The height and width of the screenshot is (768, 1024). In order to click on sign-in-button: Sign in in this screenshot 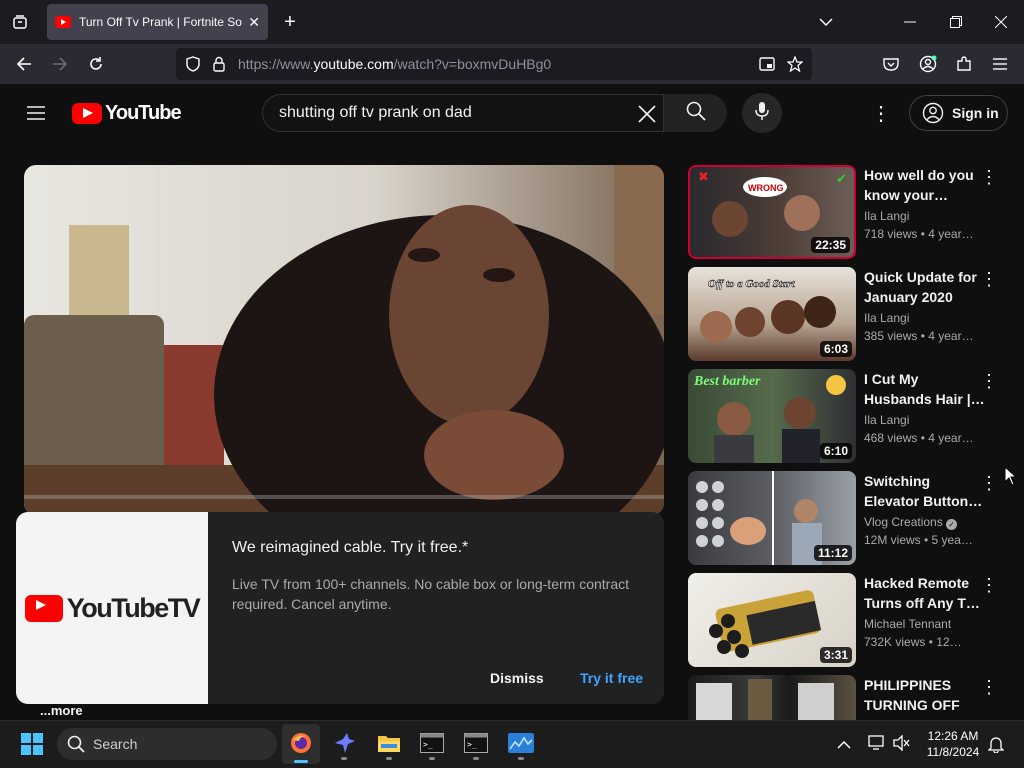, I will do `click(958, 113)`.